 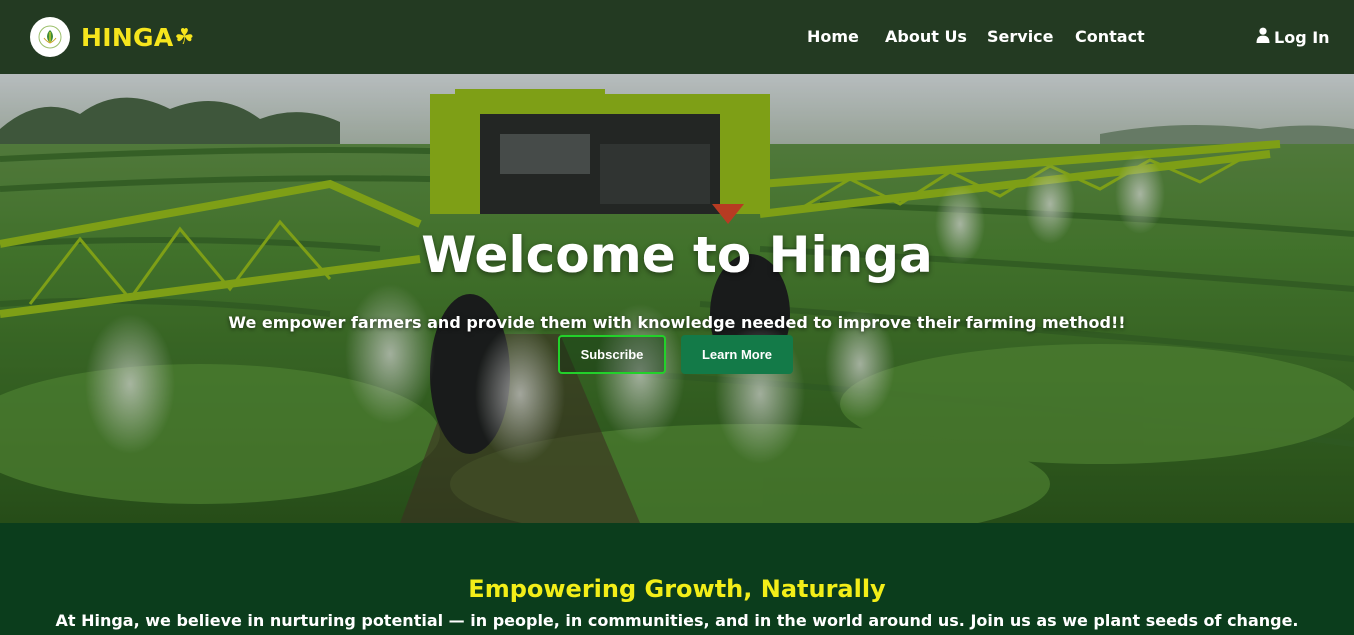 I want to click on nav-home: Home, so click(x=833, y=36).